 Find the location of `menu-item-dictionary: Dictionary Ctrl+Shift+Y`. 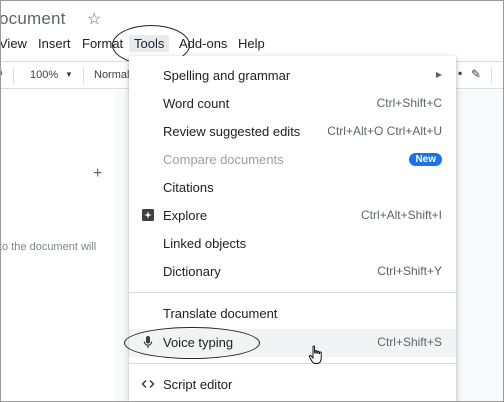

menu-item-dictionary: Dictionary Ctrl+Shift+Y is located at coordinates (292, 272).